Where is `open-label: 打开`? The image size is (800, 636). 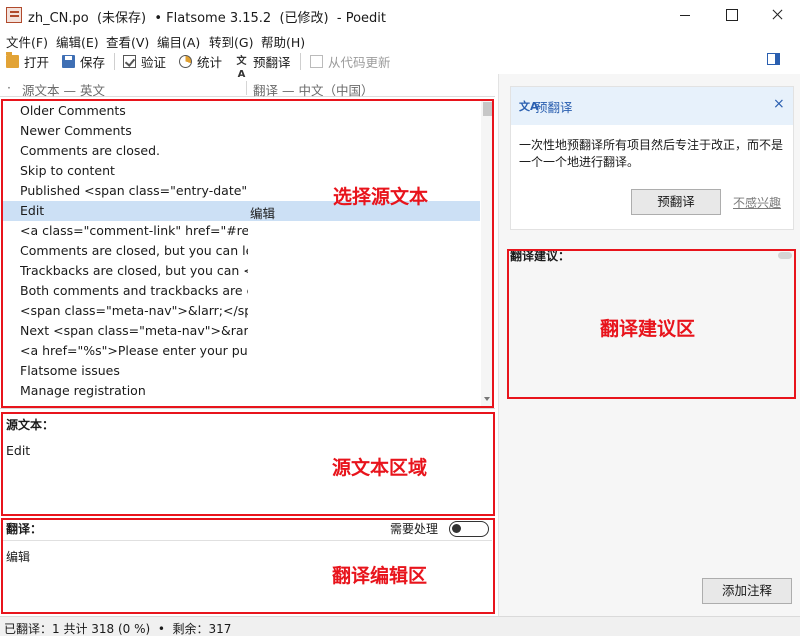 open-label: 打开 is located at coordinates (37, 62).